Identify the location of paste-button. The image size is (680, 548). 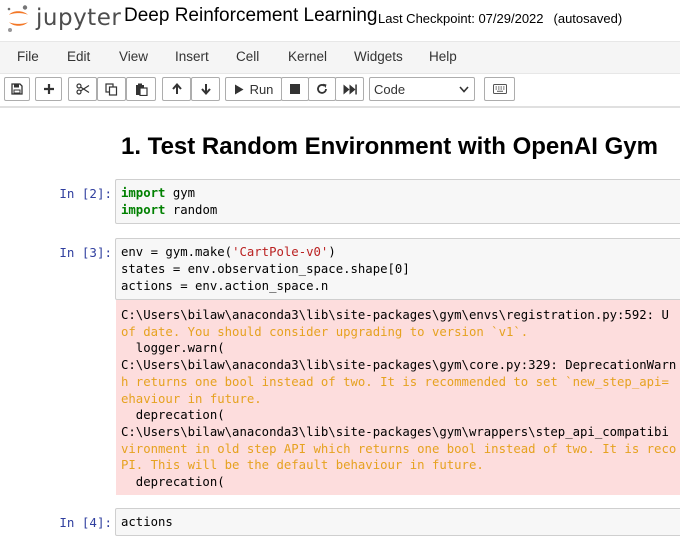
(141, 89).